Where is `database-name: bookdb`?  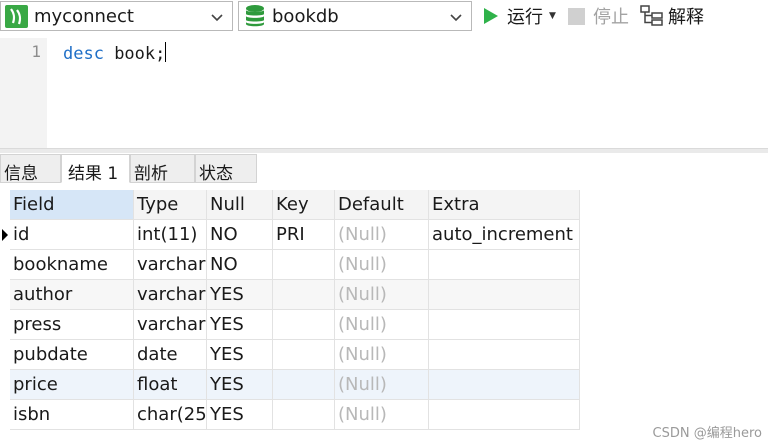 database-name: bookdb is located at coordinates (305, 16).